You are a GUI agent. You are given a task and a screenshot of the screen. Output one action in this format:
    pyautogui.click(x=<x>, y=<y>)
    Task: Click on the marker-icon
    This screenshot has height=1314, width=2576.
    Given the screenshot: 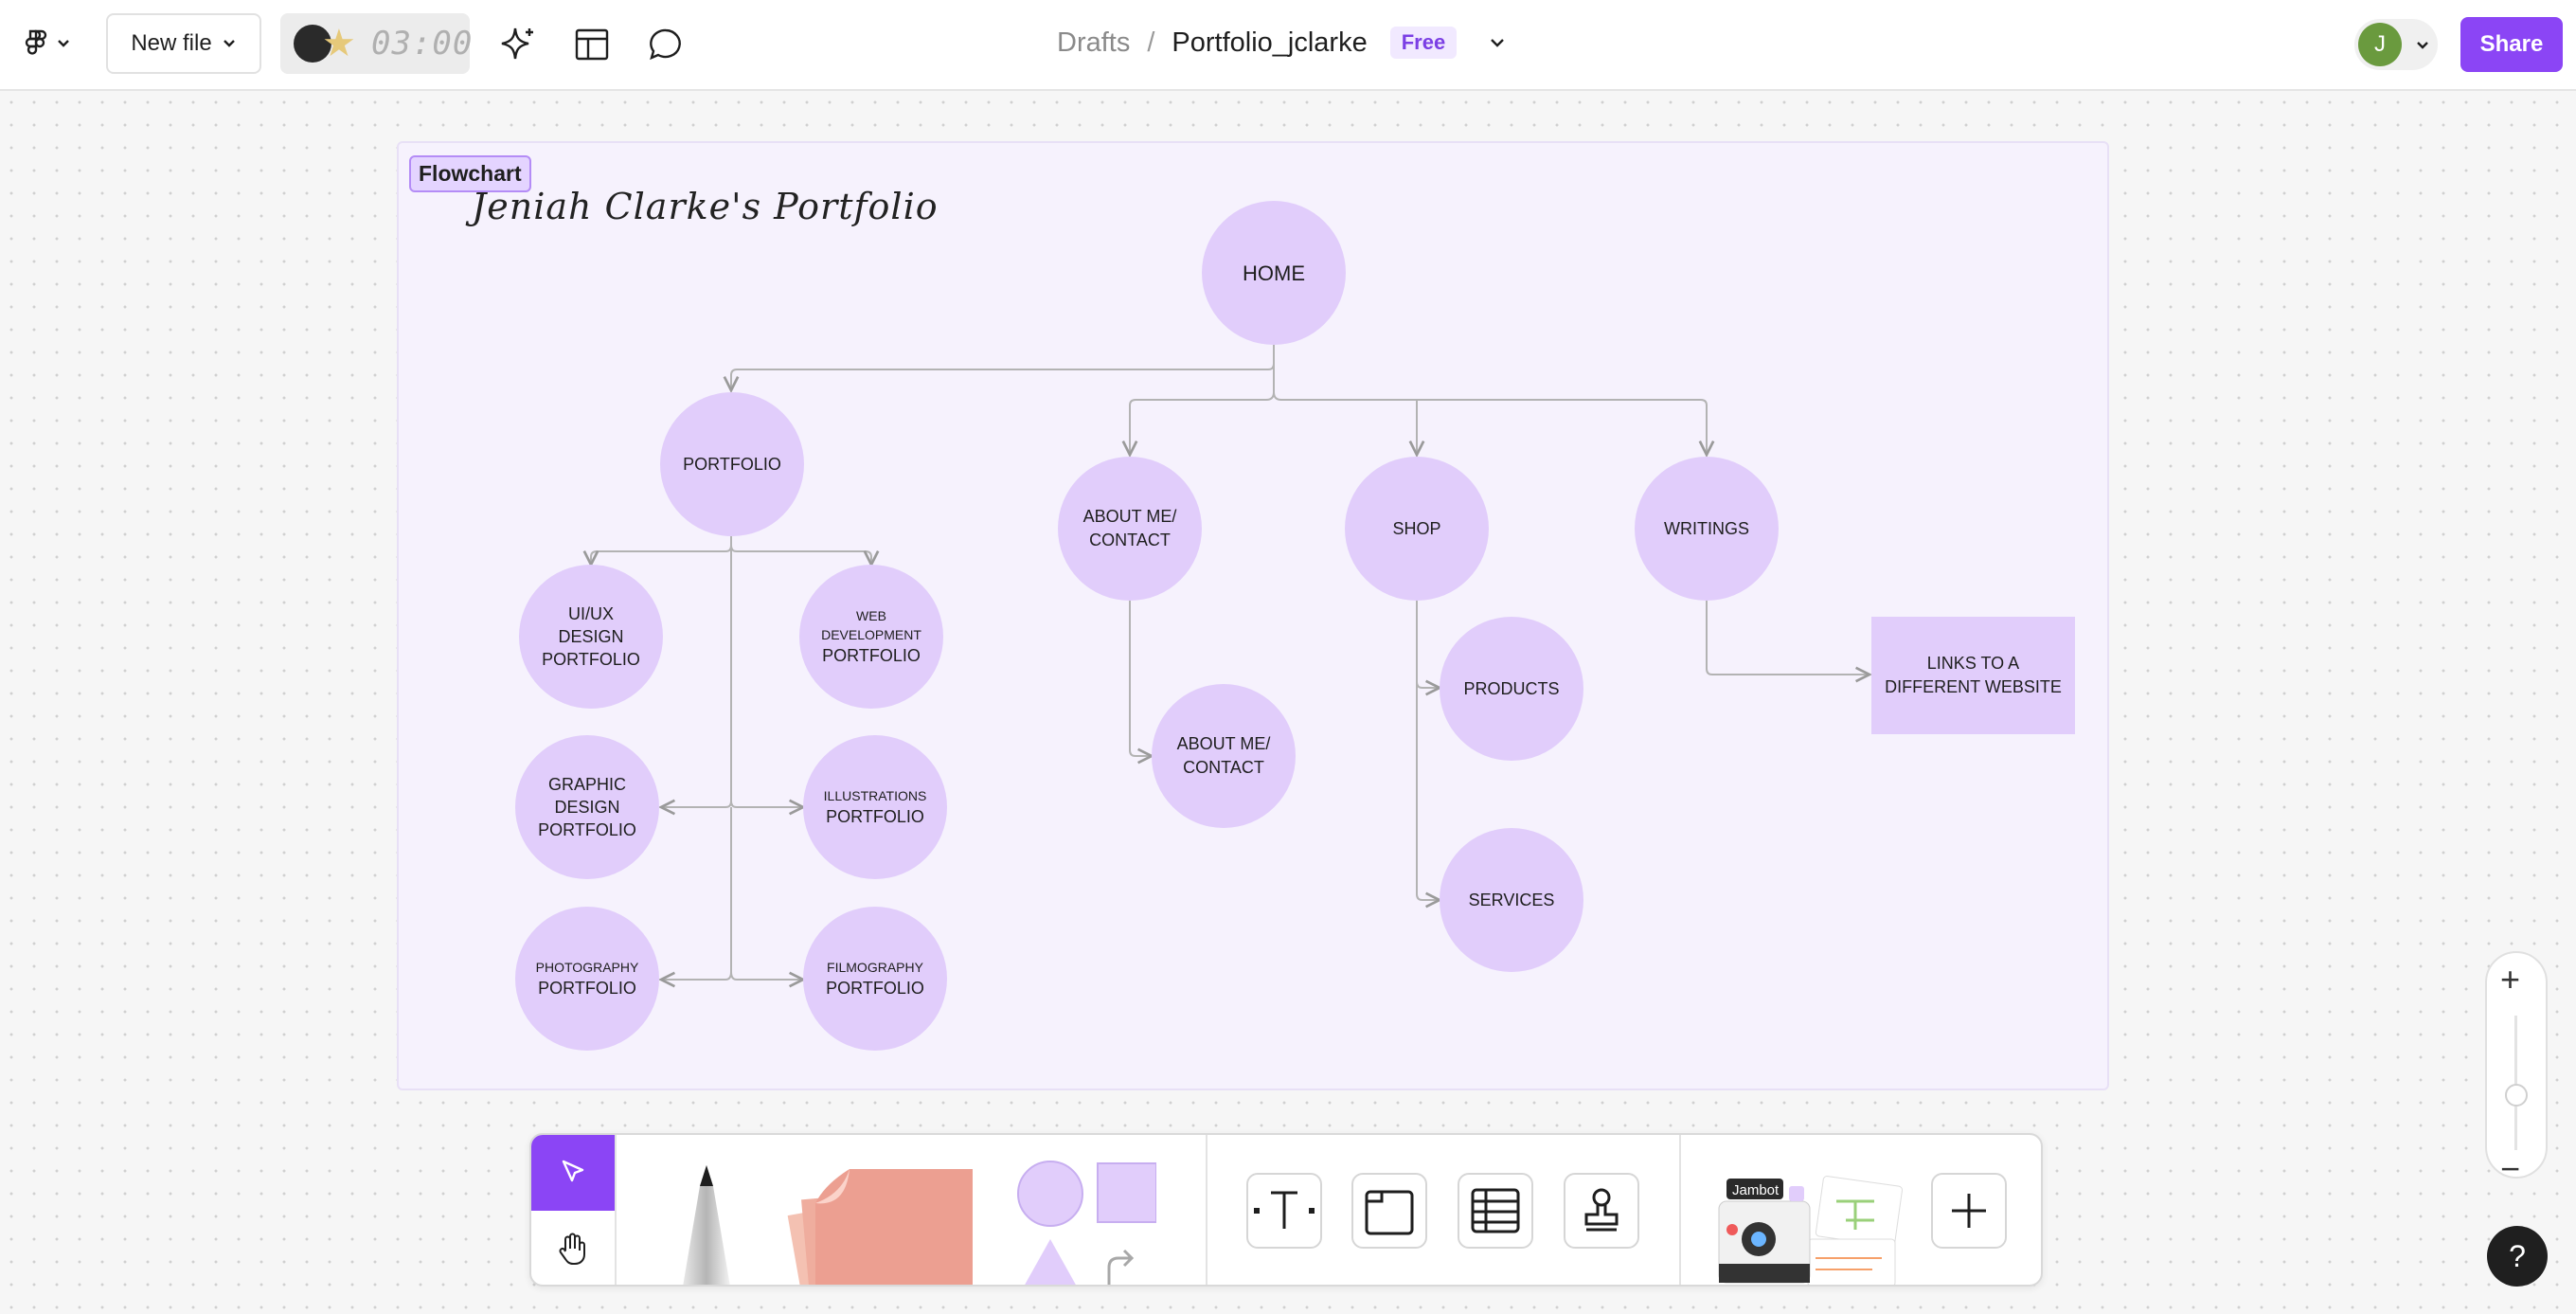 What is the action you would take?
    pyautogui.click(x=706, y=1225)
    